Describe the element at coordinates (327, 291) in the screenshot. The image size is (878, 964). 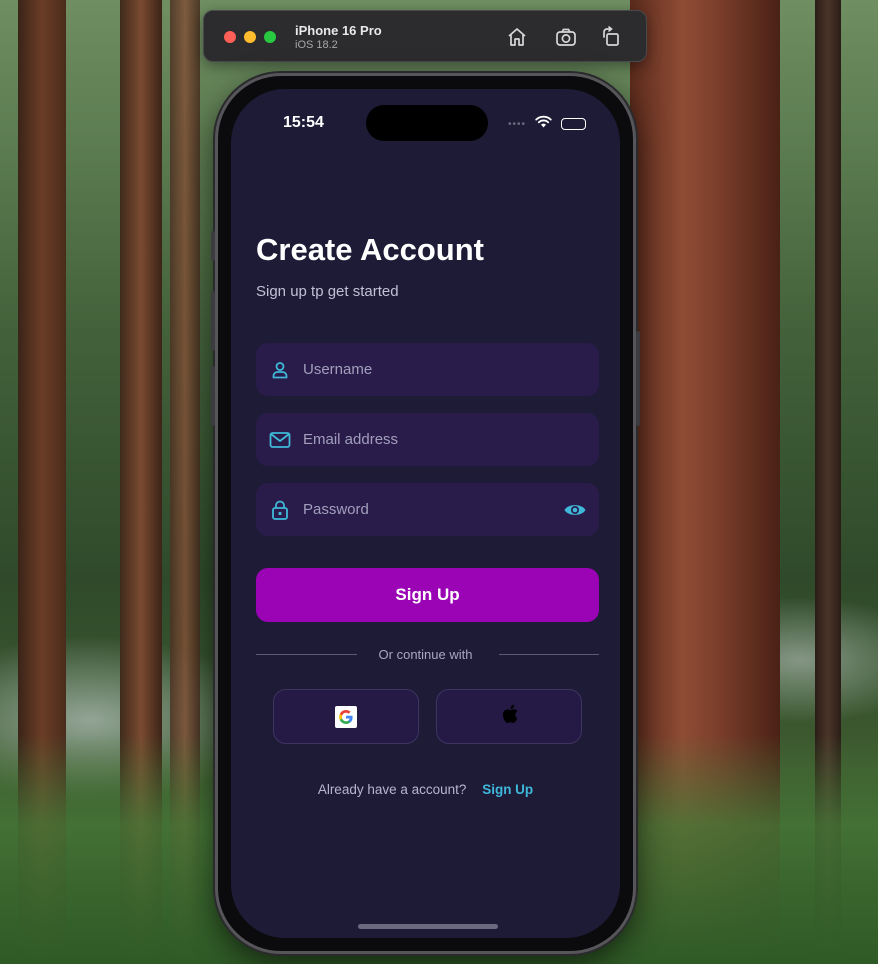
I see `page-subtitle: Sign up tp get started` at that location.